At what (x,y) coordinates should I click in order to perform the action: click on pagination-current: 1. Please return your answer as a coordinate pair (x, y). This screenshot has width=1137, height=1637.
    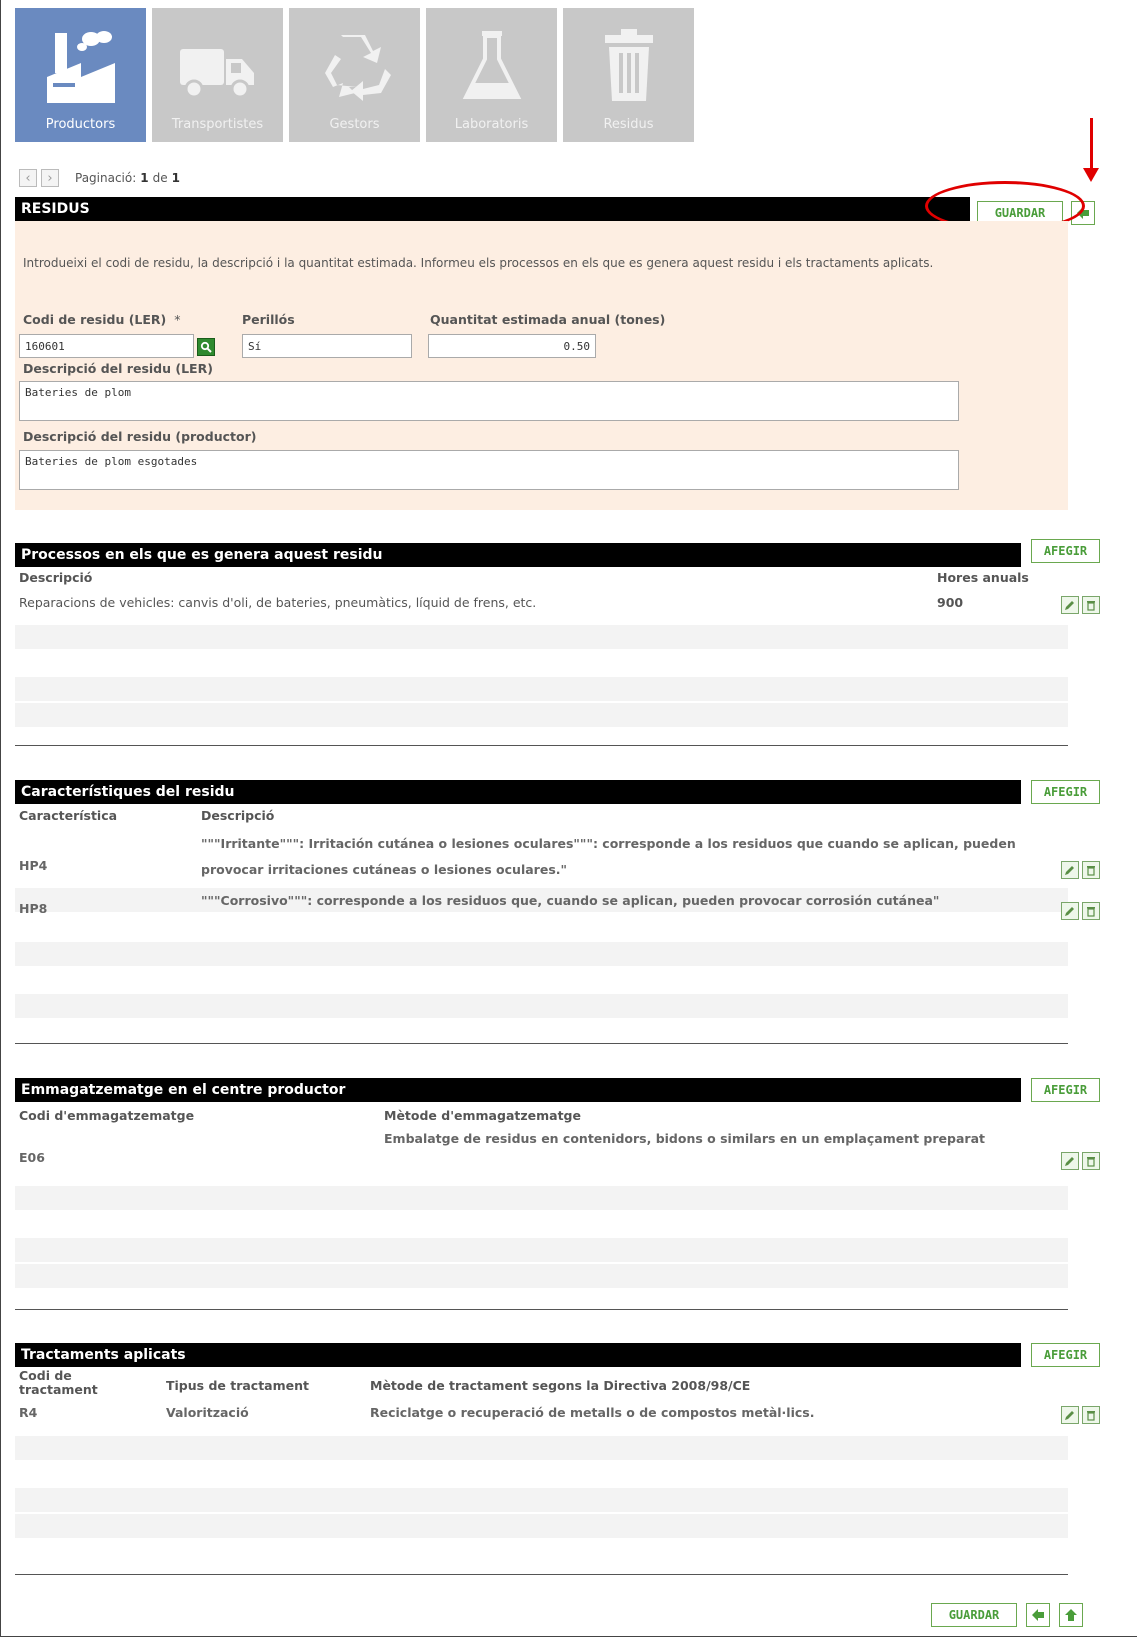
    Looking at the image, I should click on (144, 178).